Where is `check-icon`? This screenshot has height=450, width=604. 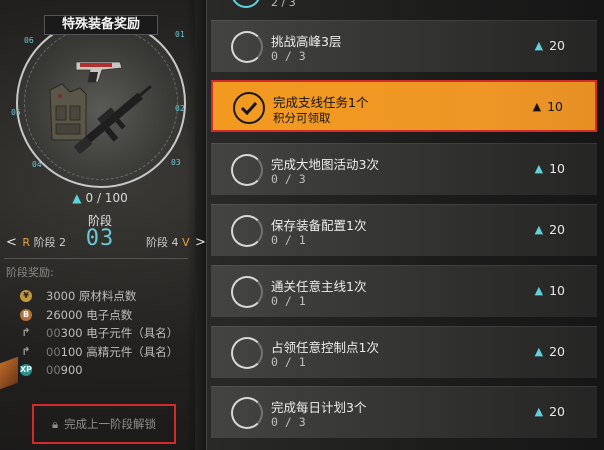 check-icon is located at coordinates (249, 108).